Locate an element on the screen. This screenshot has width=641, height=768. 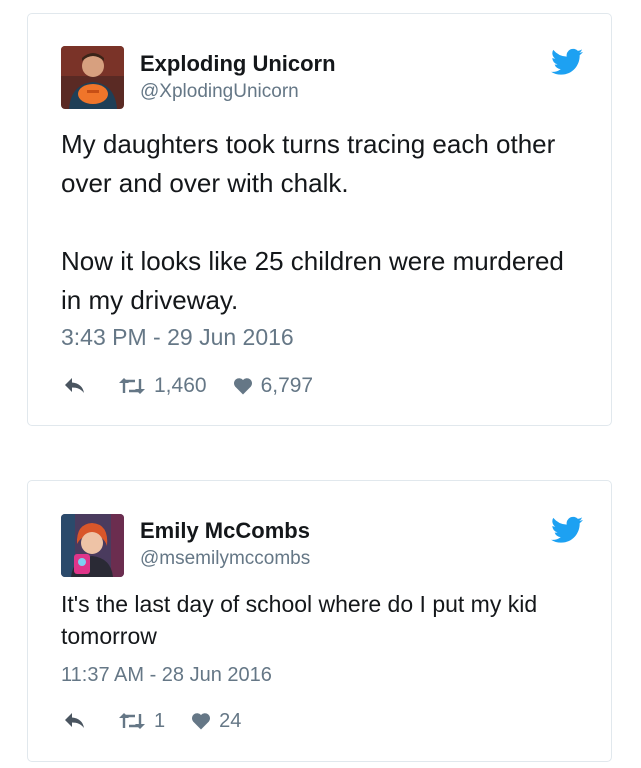
tweet-actions: 1,460 6,797 is located at coordinates (188, 386).